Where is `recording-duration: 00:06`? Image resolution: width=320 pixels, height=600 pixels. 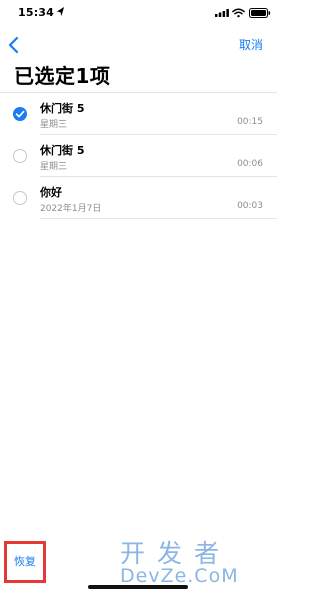
recording-duration: 00:06 is located at coordinates (250, 164).